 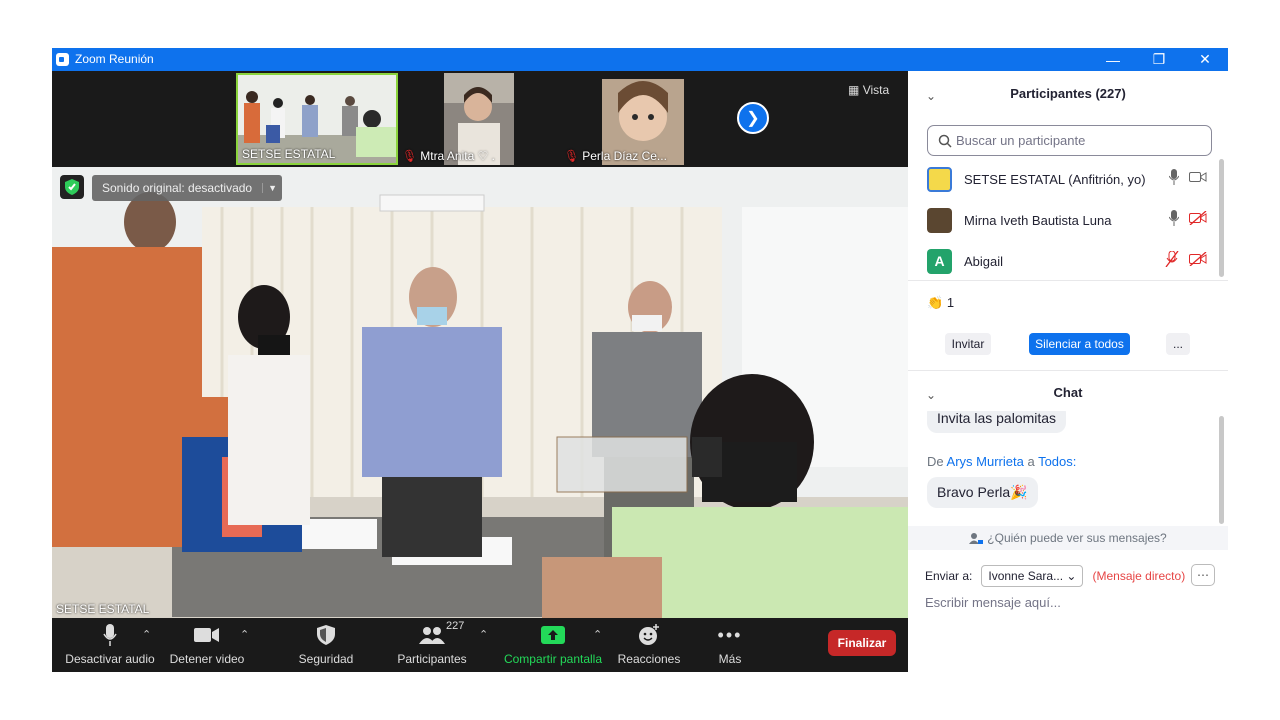 I want to click on security-button: Seguridad, so click(x=326, y=644).